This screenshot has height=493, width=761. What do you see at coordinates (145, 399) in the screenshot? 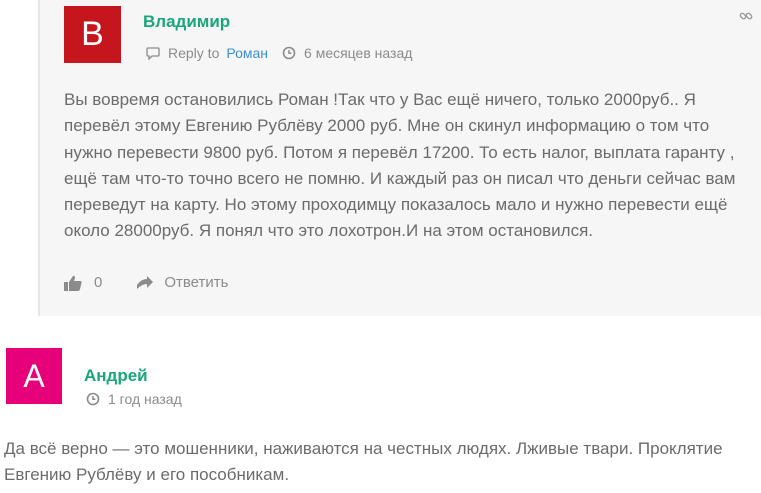
I see `comment-time: 1 год назад` at bounding box center [145, 399].